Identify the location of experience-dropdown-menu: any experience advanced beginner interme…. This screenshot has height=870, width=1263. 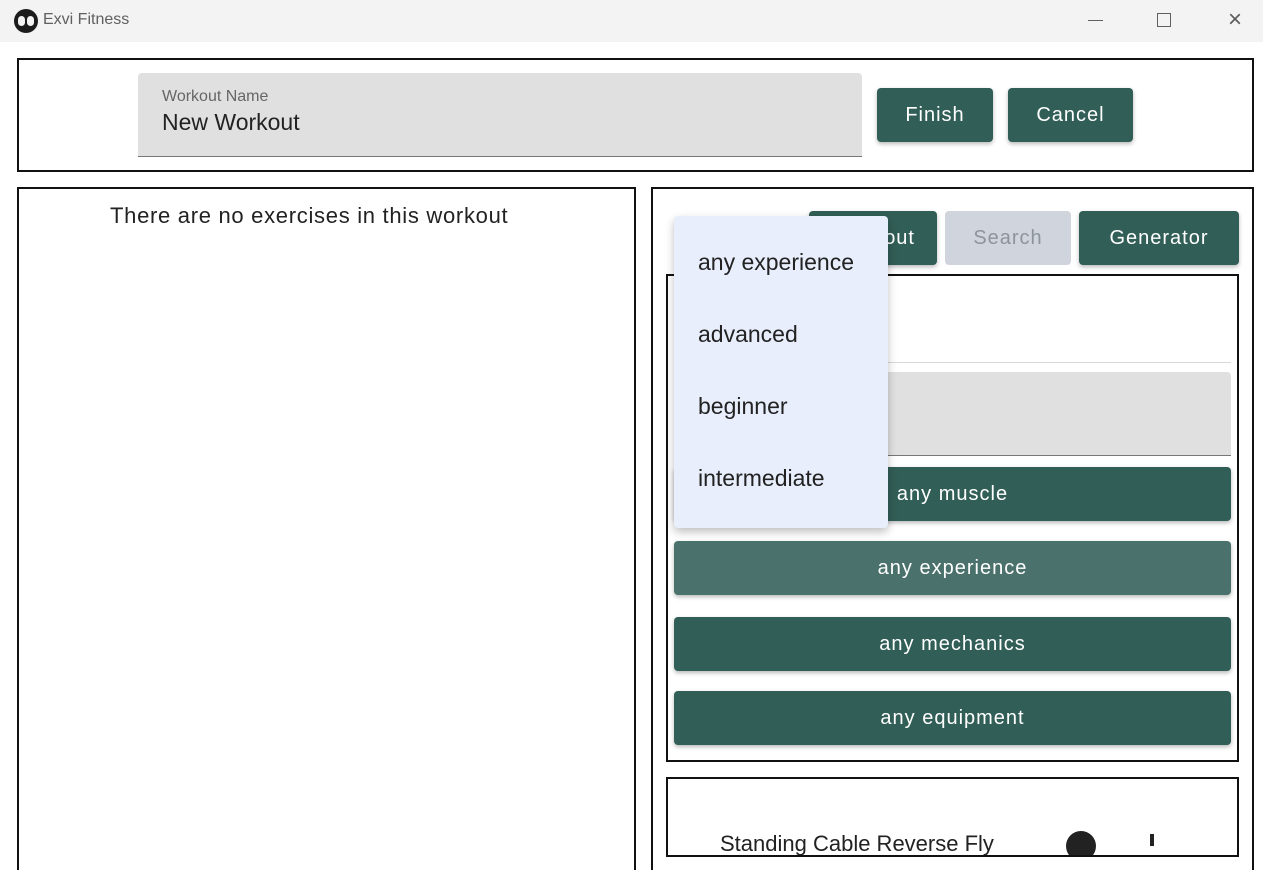
(781, 372).